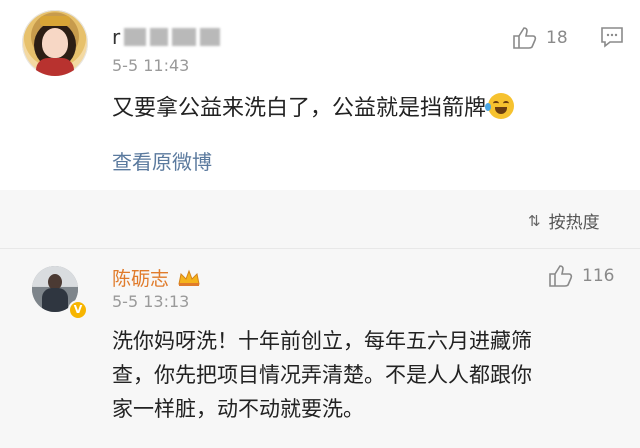  I want to click on comment-text: 又要拿公益来洗白了，公益就是挡箭牌, so click(313, 106).